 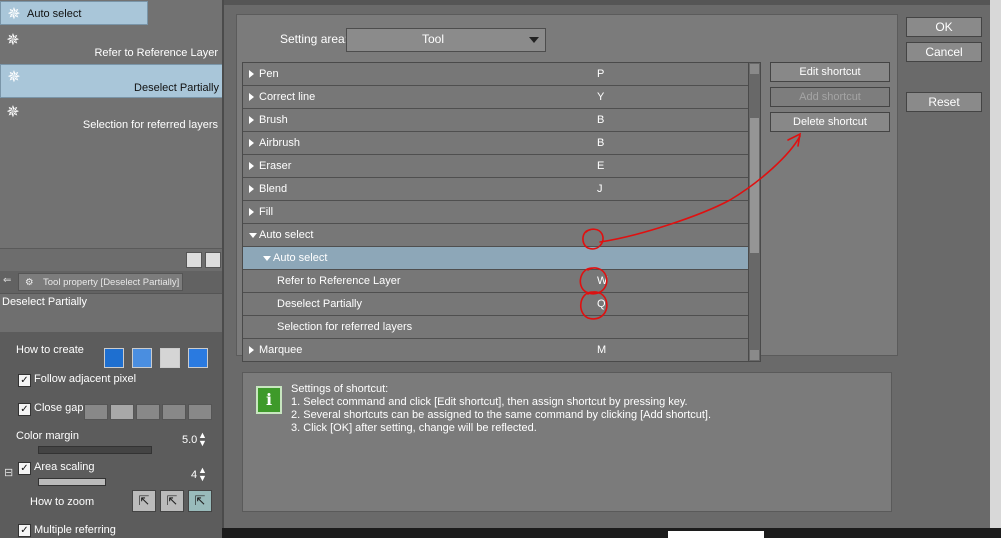 What do you see at coordinates (495, 304) in the screenshot?
I see `shortcut-row: Deselect Partially Q` at bounding box center [495, 304].